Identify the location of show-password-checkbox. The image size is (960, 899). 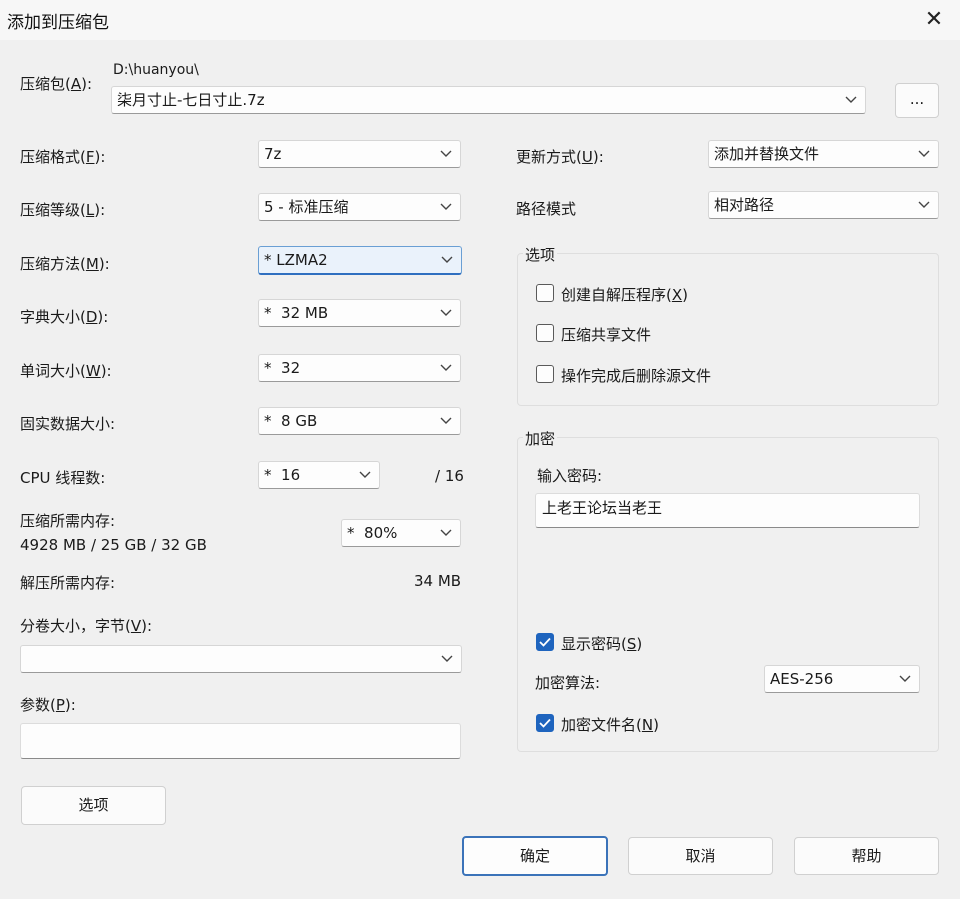
(545, 642).